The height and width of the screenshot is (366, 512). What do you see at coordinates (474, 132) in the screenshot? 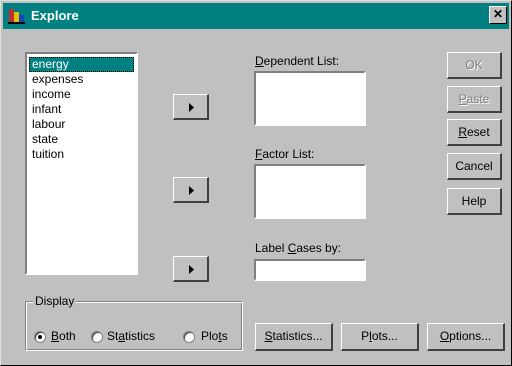
I see `reset-button: Reset` at bounding box center [474, 132].